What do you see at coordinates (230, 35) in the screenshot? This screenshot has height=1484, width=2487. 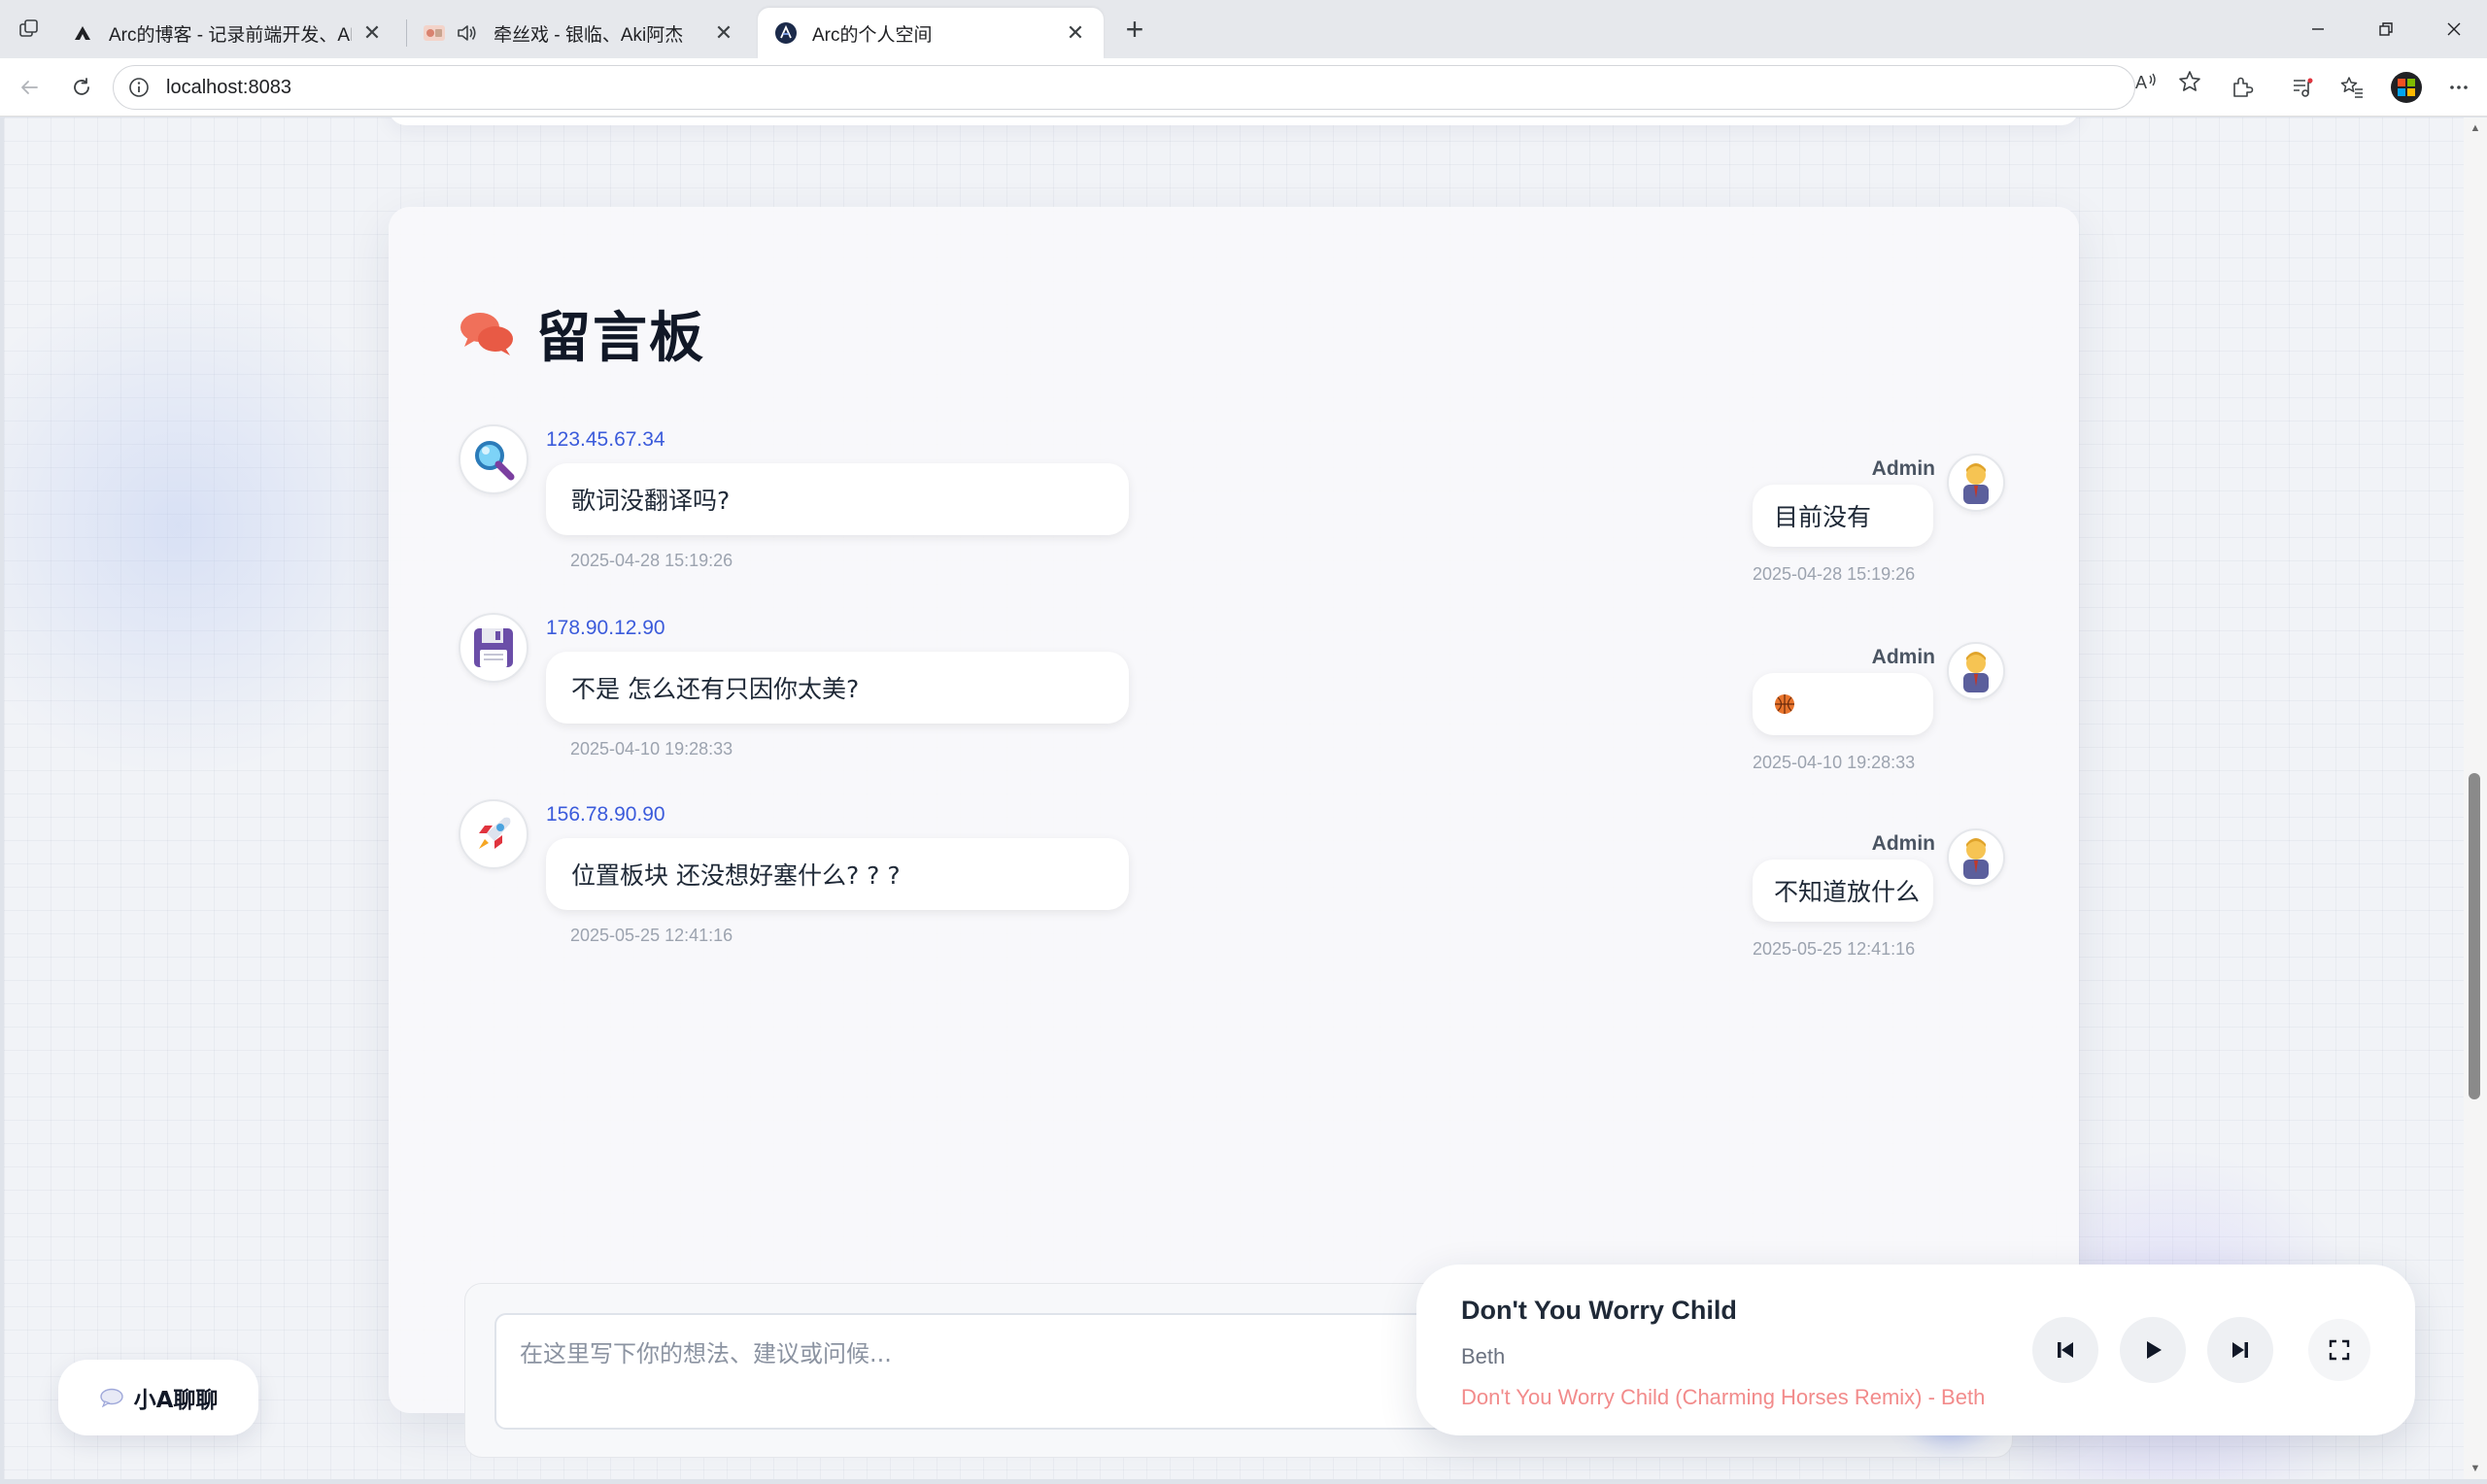 I see `tab-title: Arc的博客 - 记录前端开发、AI探索` at bounding box center [230, 35].